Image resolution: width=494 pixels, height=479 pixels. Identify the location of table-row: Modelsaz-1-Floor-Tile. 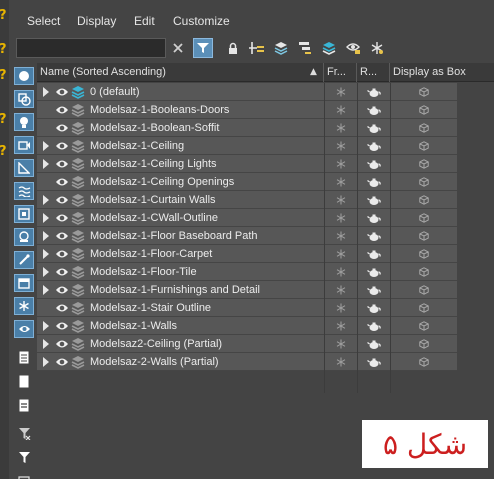
(247, 272).